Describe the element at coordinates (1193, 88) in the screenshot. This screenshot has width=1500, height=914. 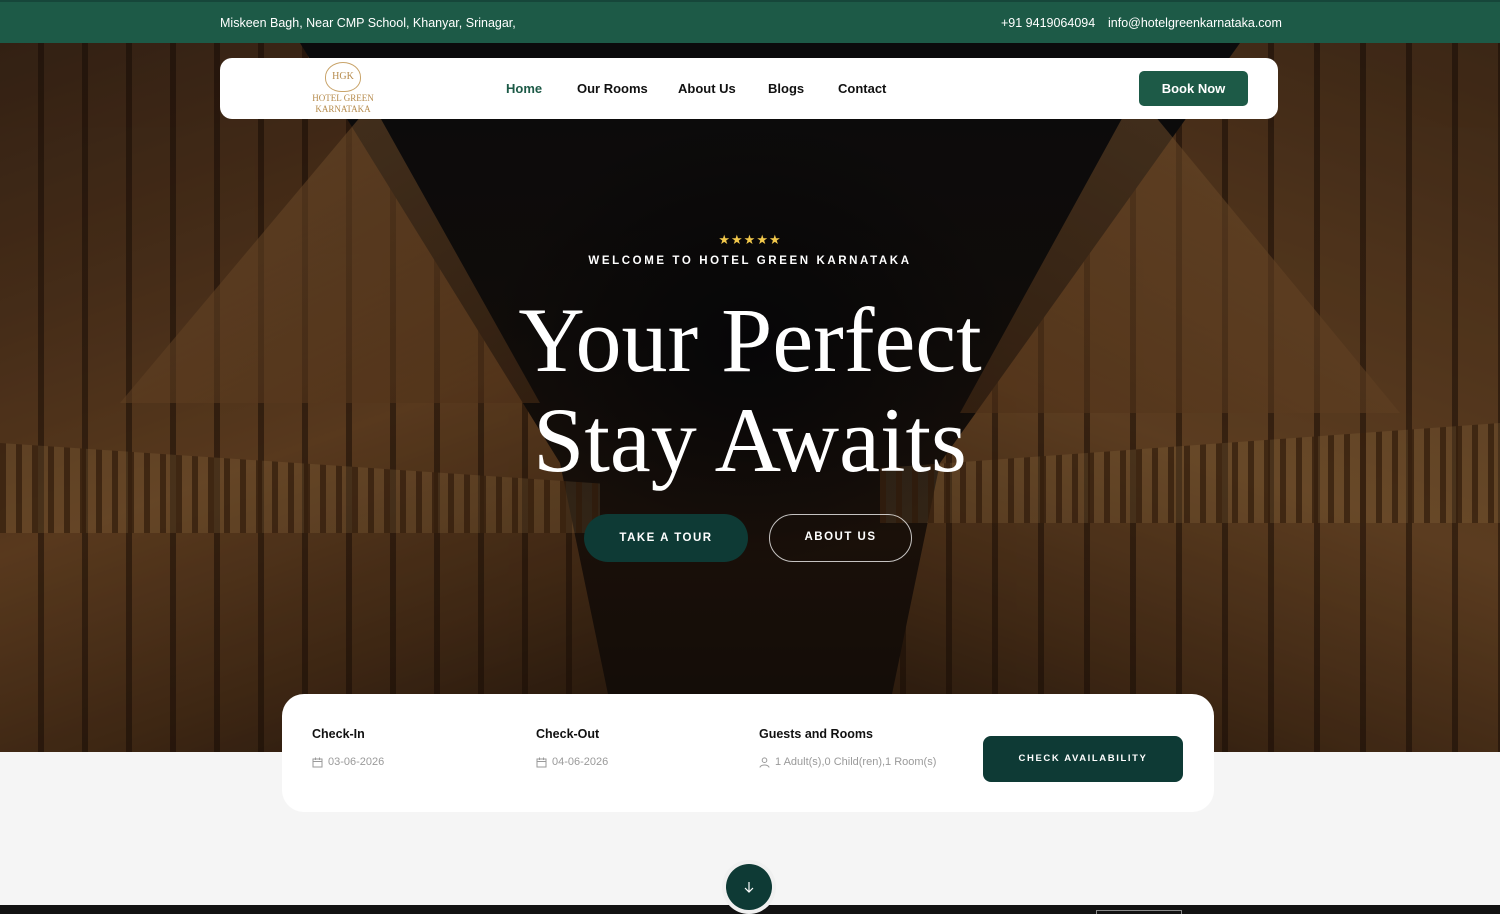
I see `book-now-button: Book Now` at that location.